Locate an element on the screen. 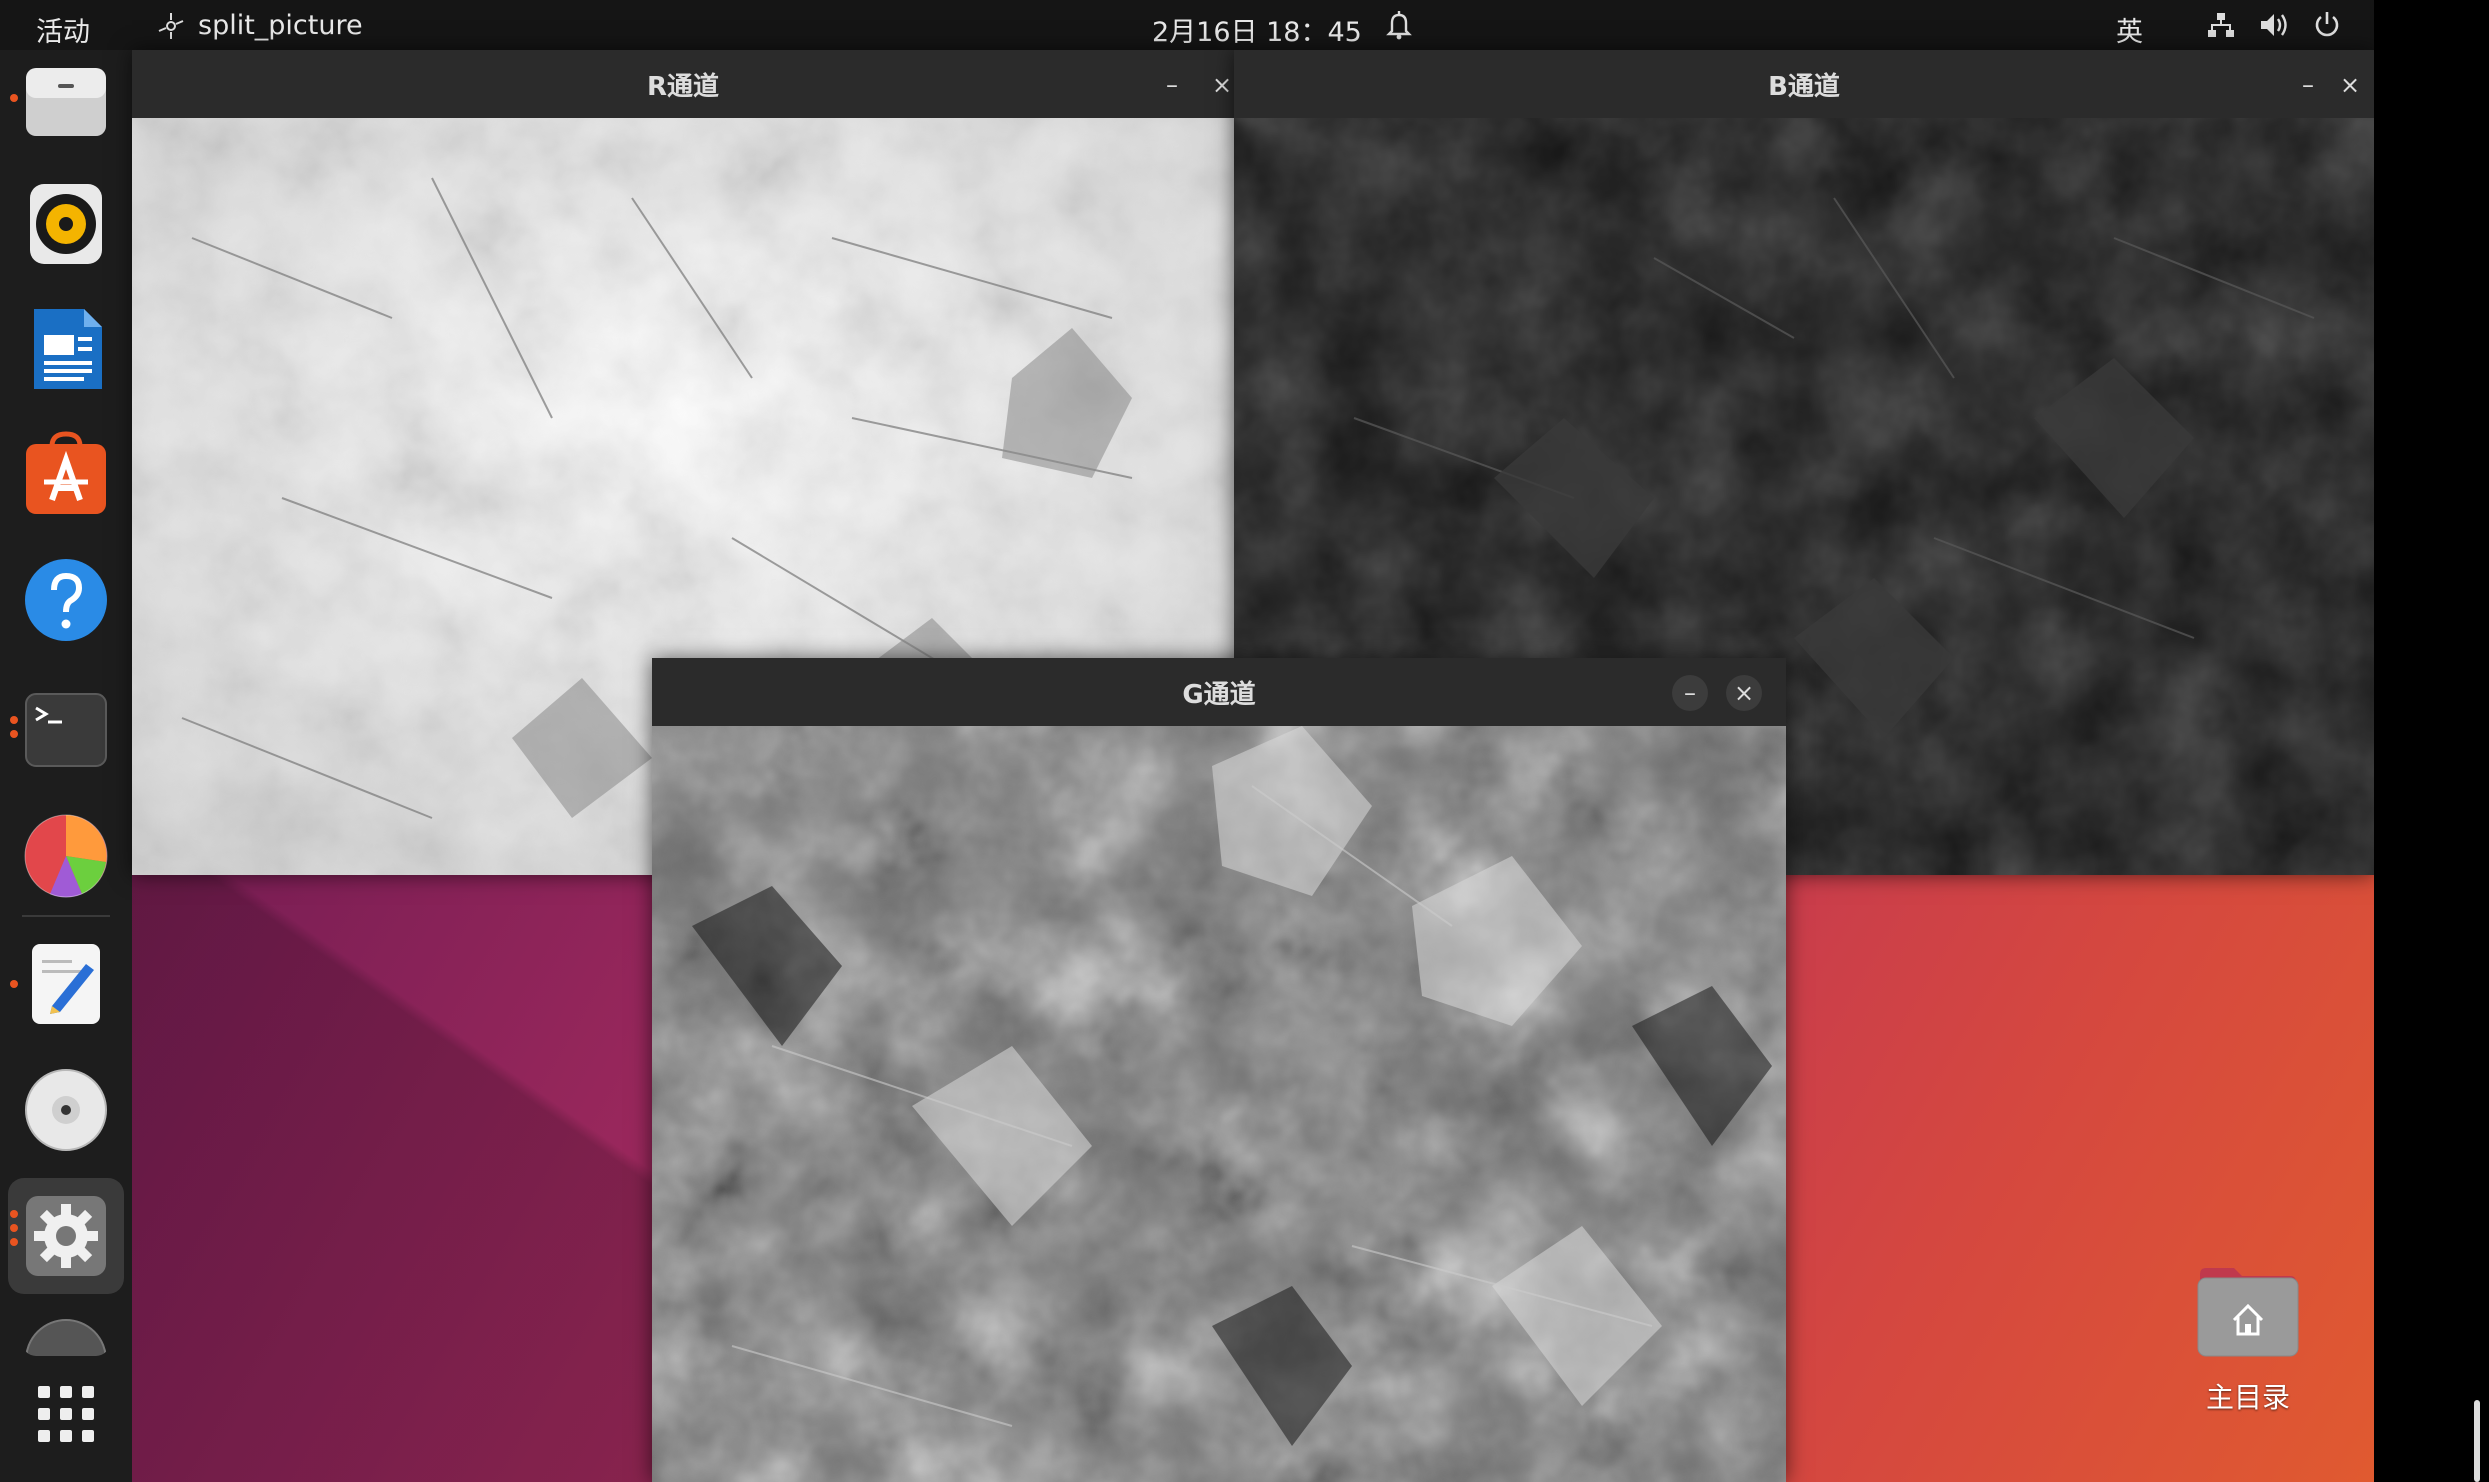 Image resolution: width=2489 pixels, height=1482 pixels. dock-separator is located at coordinates (66, 916).